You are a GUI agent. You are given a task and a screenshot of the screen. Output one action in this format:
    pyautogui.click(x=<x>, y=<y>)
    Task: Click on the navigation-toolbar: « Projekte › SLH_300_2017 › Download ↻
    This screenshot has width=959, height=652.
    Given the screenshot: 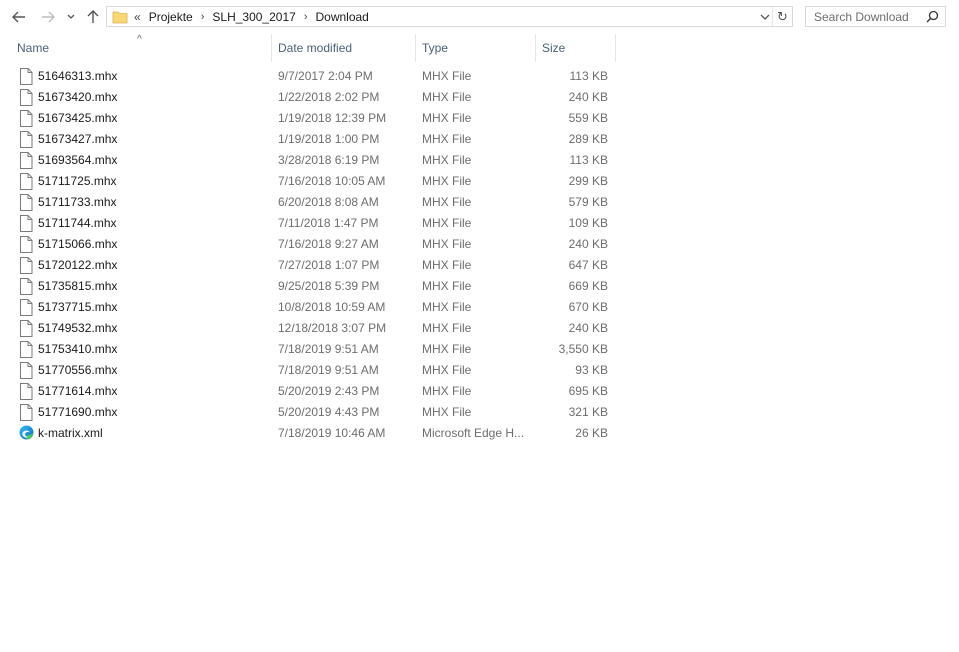 What is the action you would take?
    pyautogui.click(x=479, y=17)
    